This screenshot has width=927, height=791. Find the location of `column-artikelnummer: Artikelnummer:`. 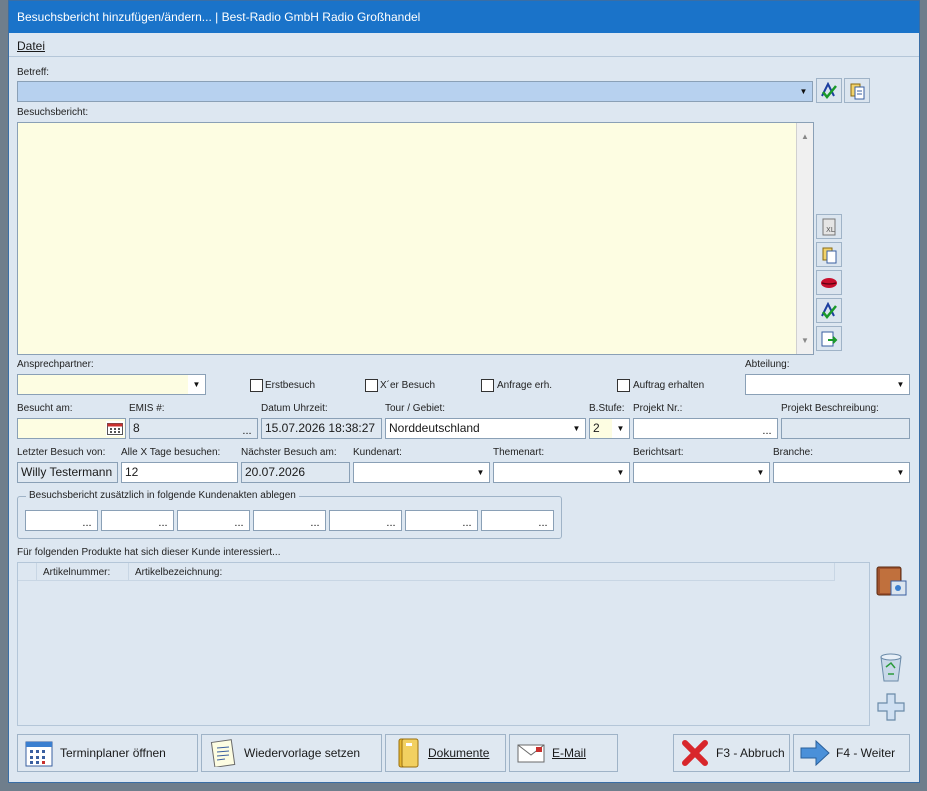

column-artikelnummer: Artikelnummer: is located at coordinates (76, 572).